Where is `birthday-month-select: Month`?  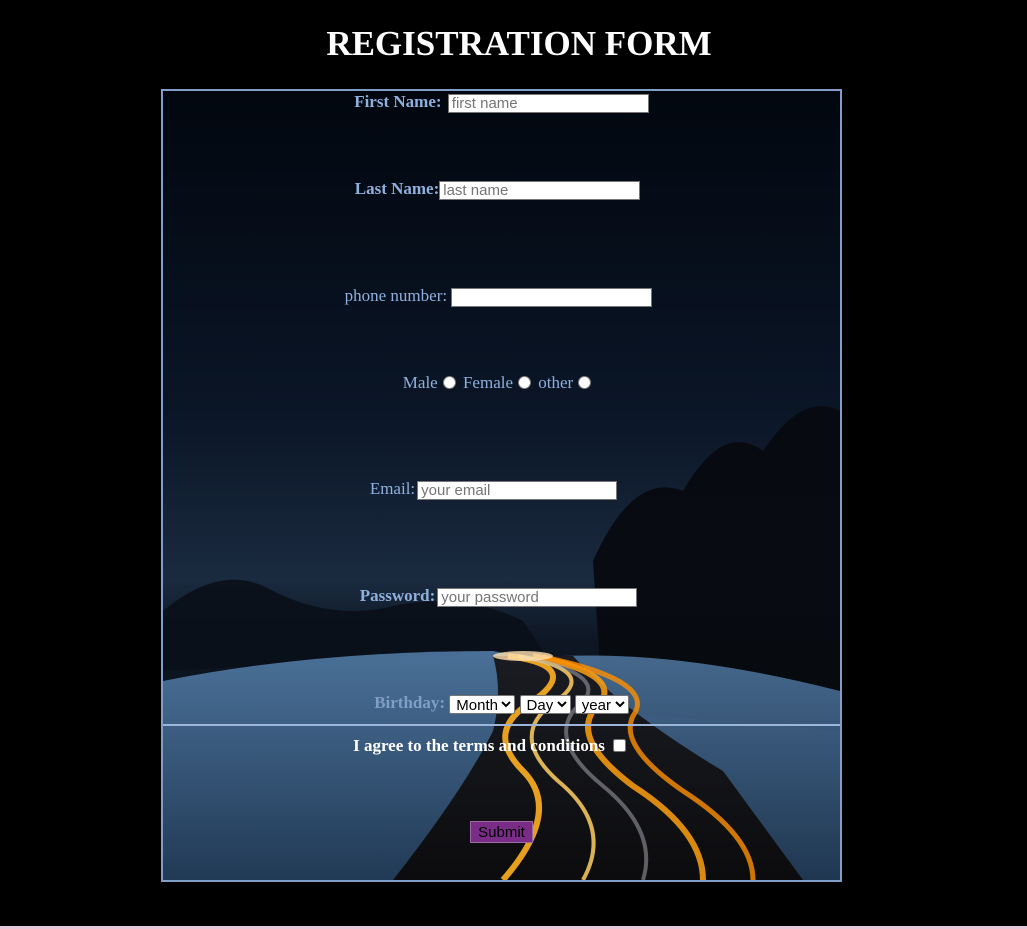 birthday-month-select: Month is located at coordinates (482, 704).